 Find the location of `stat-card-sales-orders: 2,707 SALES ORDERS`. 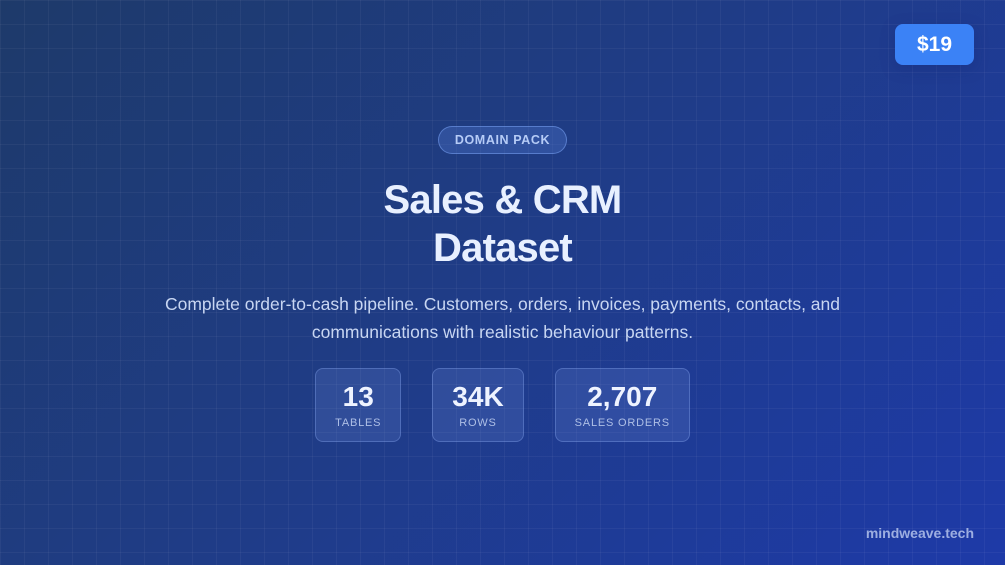

stat-card-sales-orders: 2,707 SALES ORDERS is located at coordinates (622, 405).